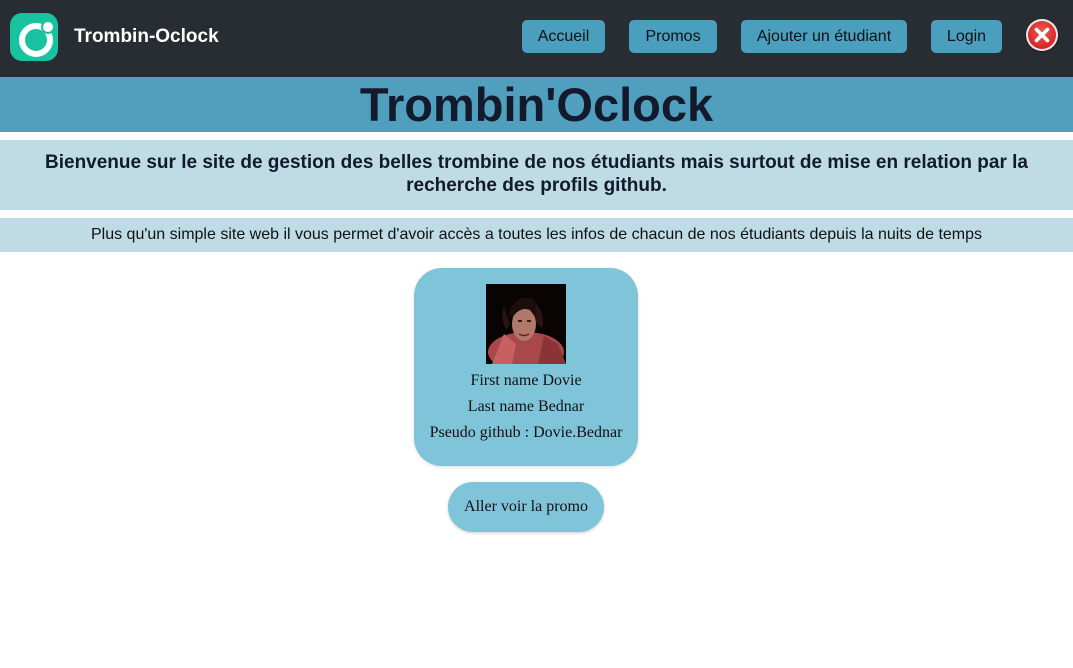  I want to click on student-github: Pseudo github : Dovie.Bednar, so click(526, 432).